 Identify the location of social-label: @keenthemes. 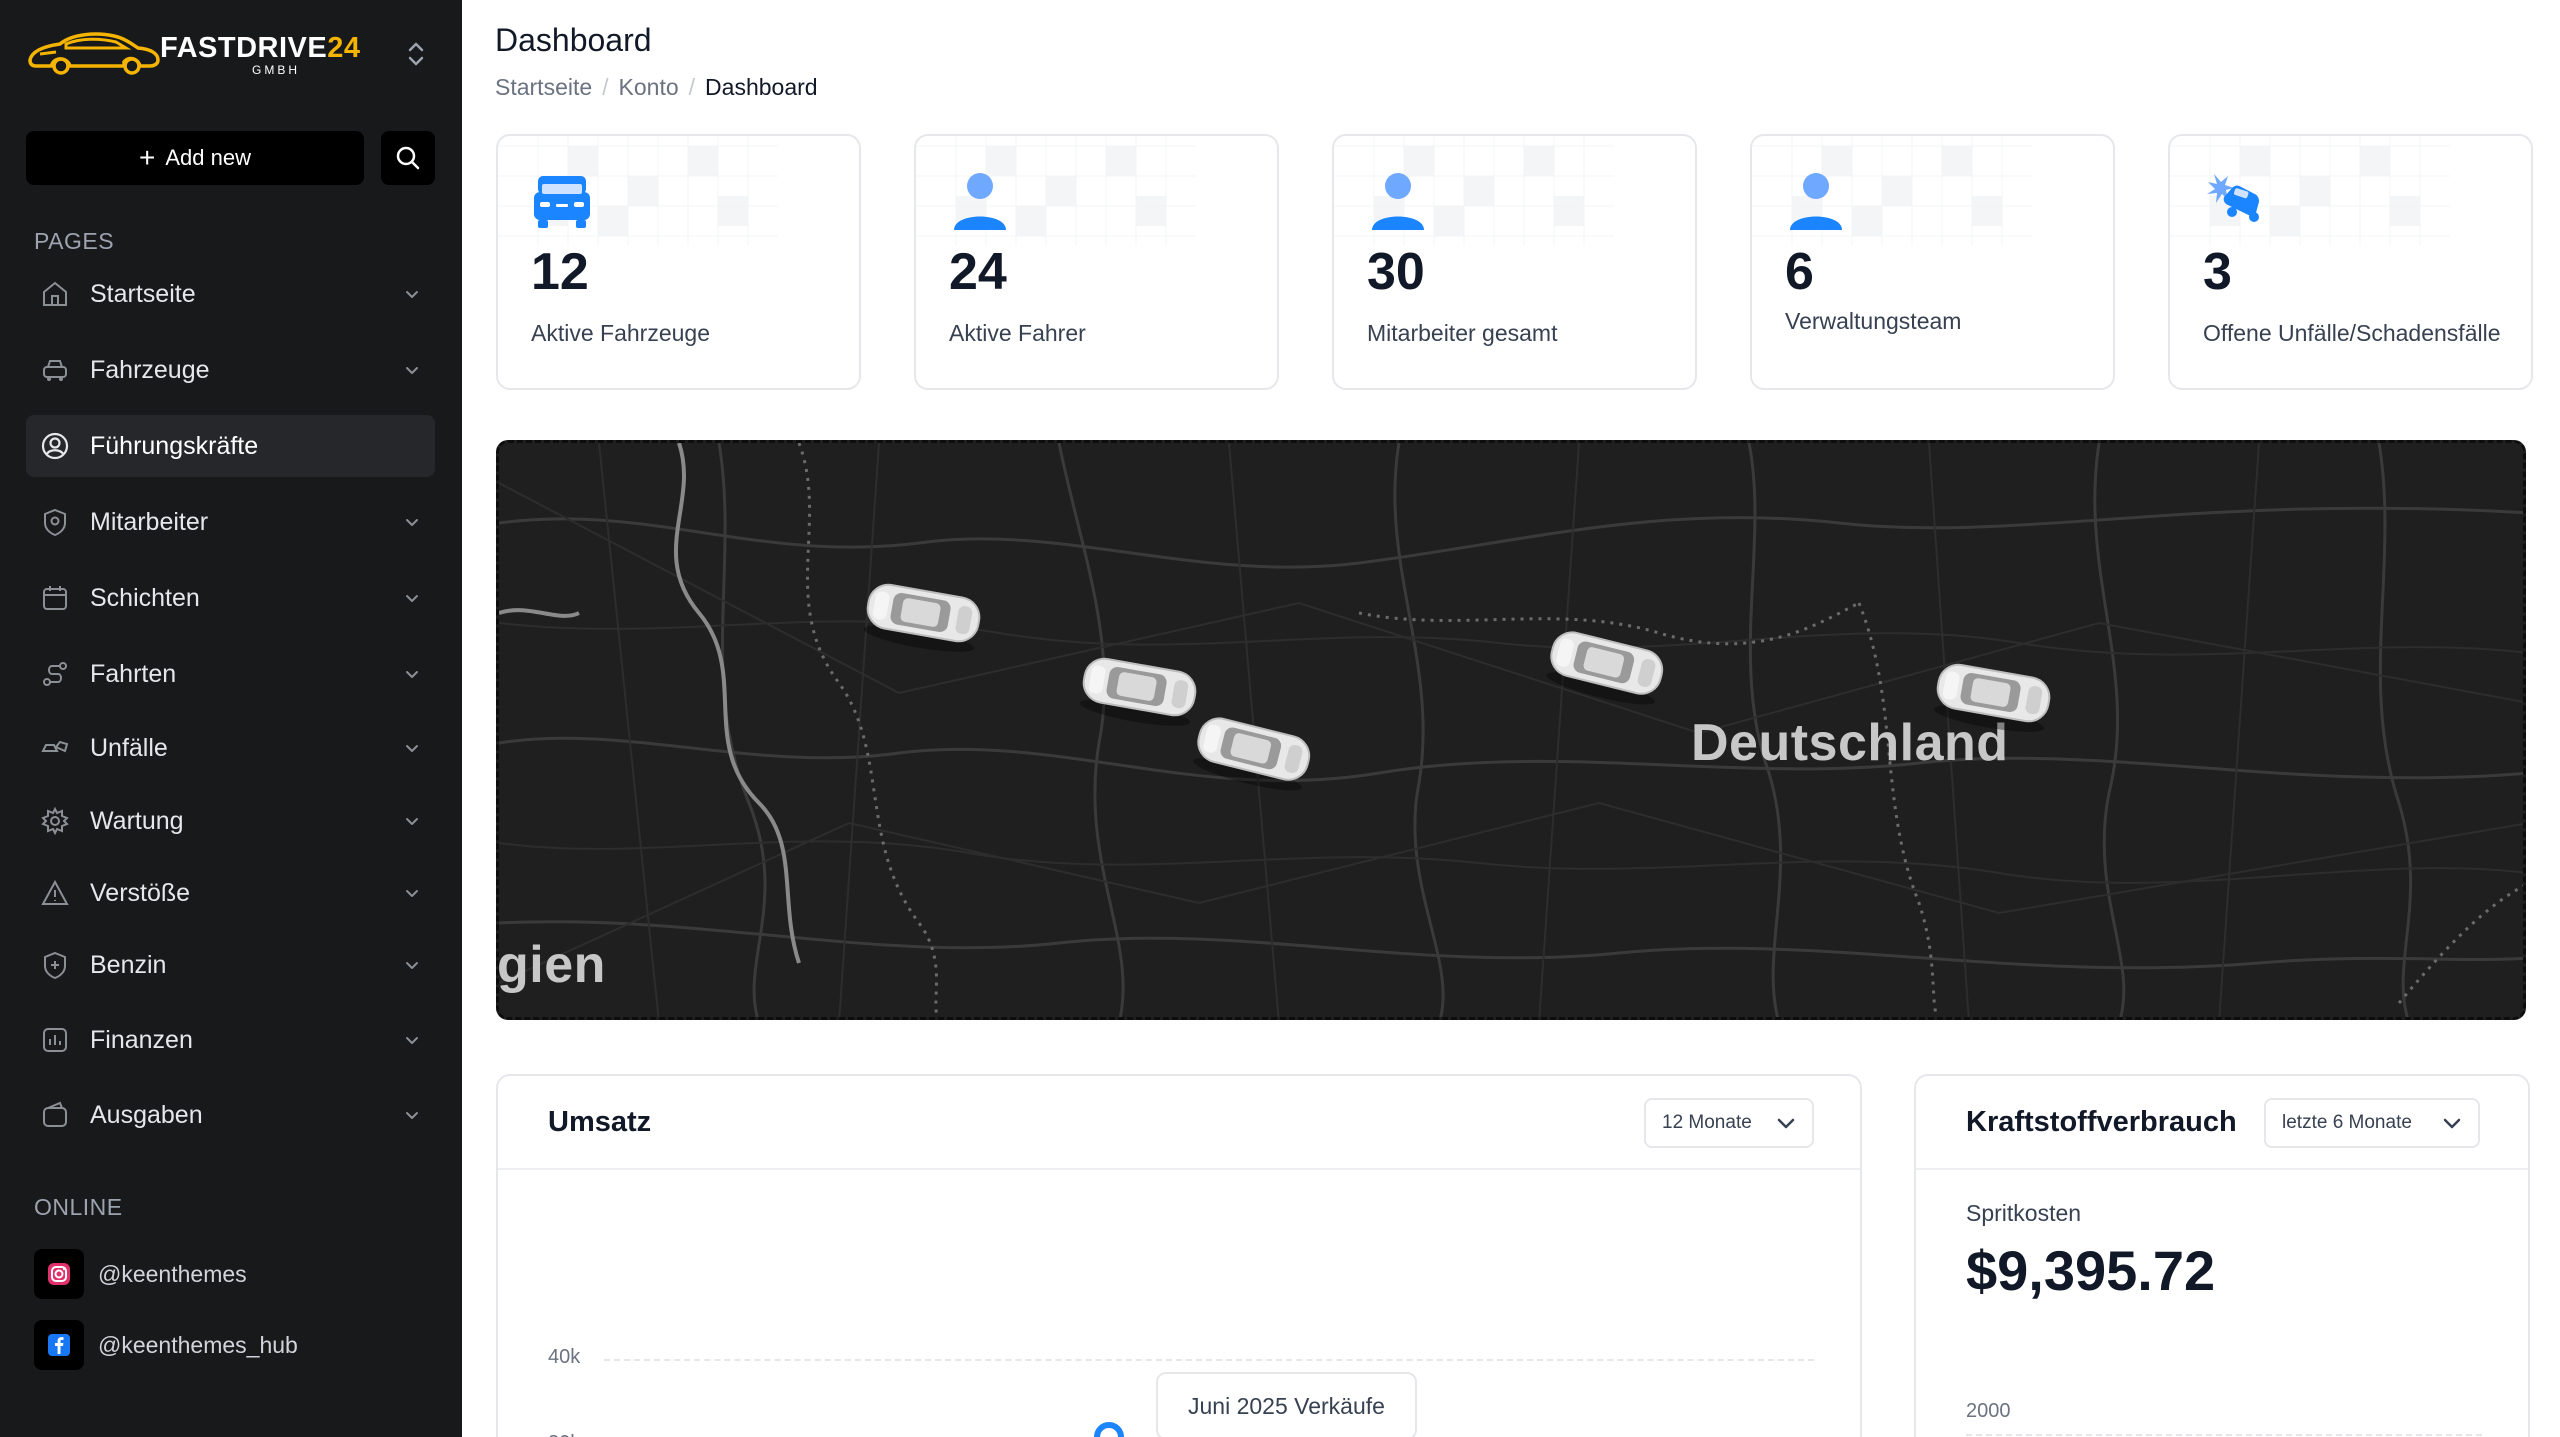
(172, 1273).